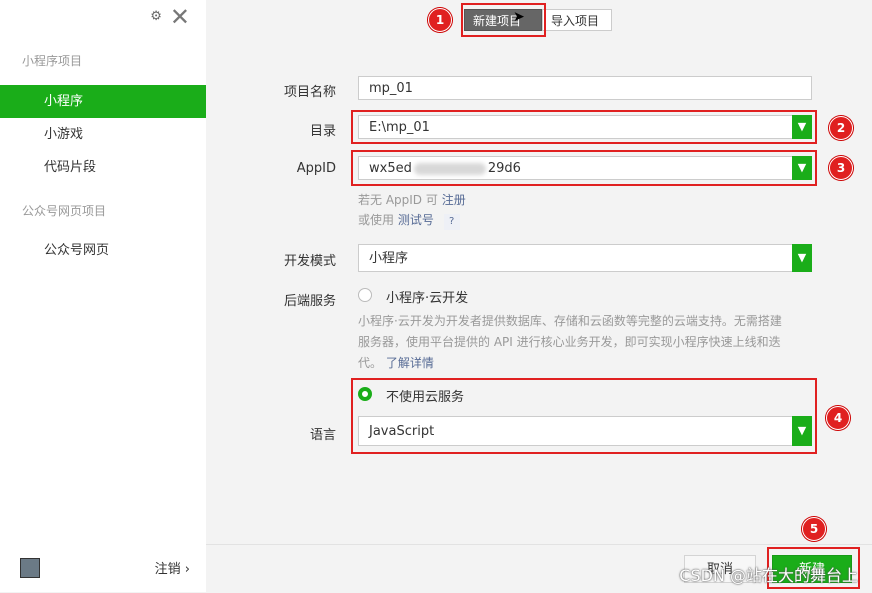  Describe the element at coordinates (585, 168) in the screenshot. I see `appid-input: wx5ed 29d6 ▼` at that location.